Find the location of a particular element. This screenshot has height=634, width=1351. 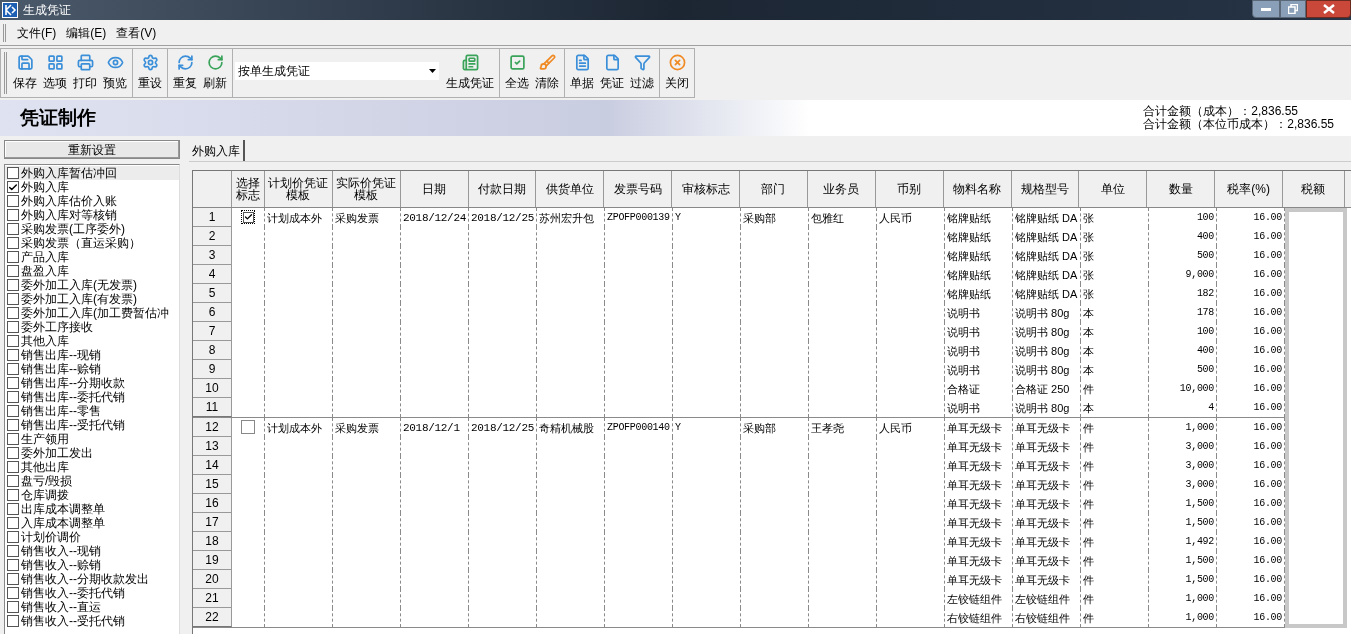

toolbar-button: 清除 is located at coordinates (547, 73).